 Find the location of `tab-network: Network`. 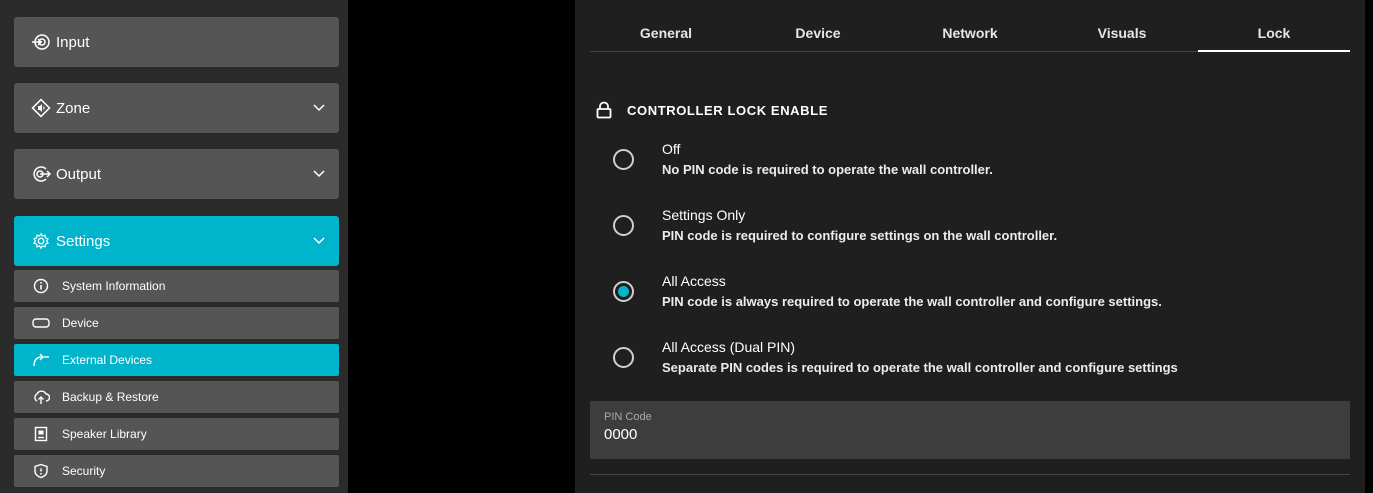

tab-network: Network is located at coordinates (970, 33).